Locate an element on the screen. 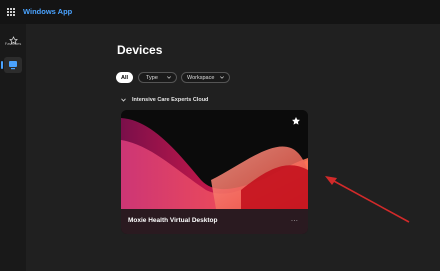 This screenshot has height=271, width=440. selection-indicator is located at coordinates (2, 65).